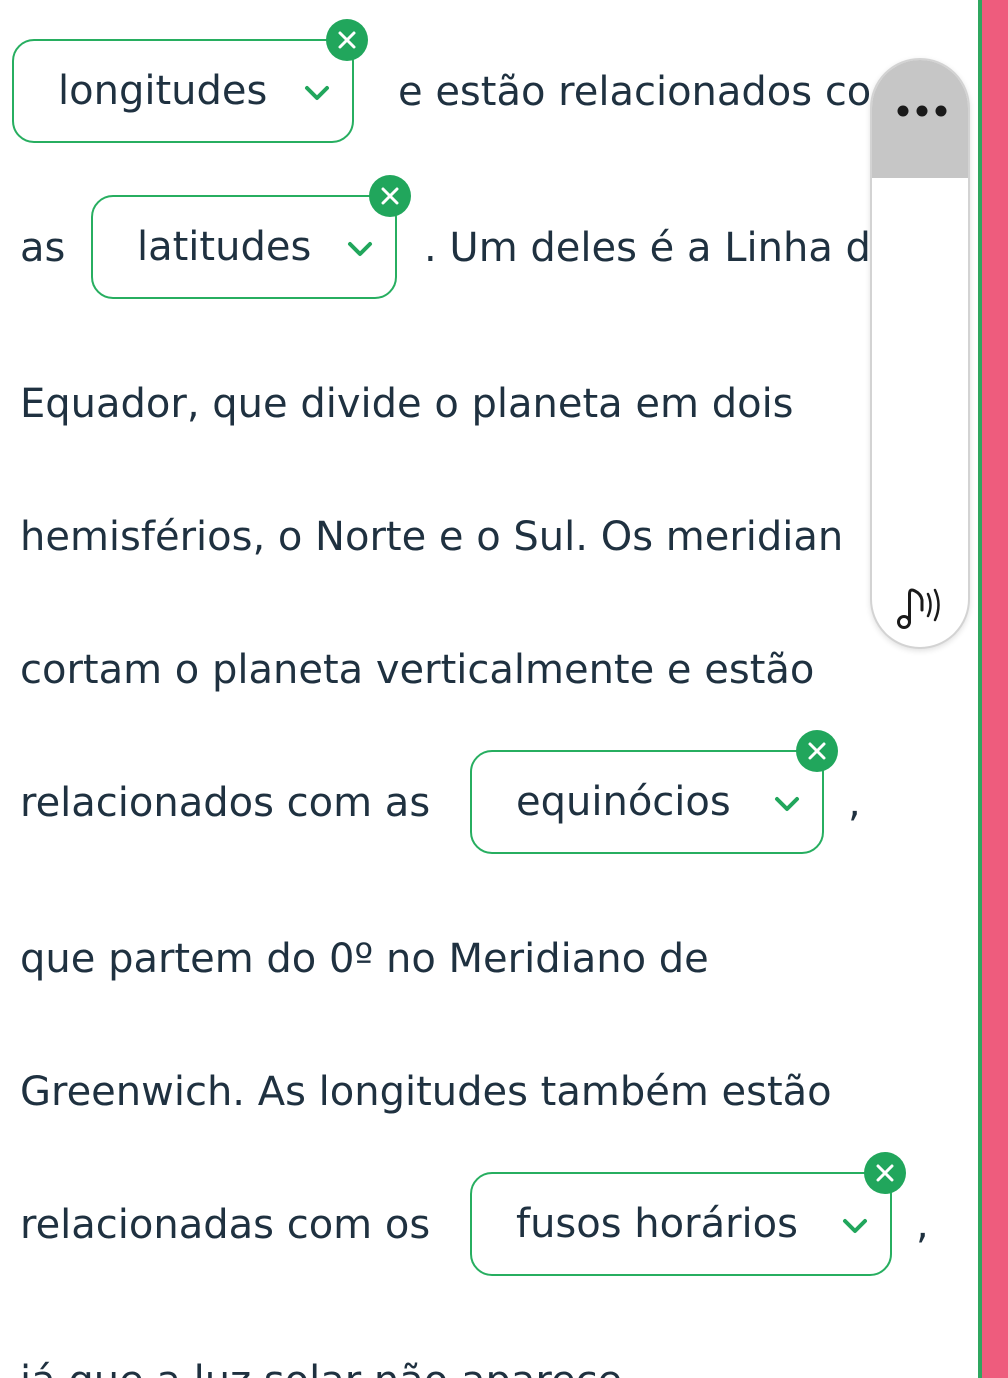 Image resolution: width=1008 pixels, height=1378 pixels. What do you see at coordinates (623, 802) in the screenshot?
I see `dropdown-value: equinócios` at bounding box center [623, 802].